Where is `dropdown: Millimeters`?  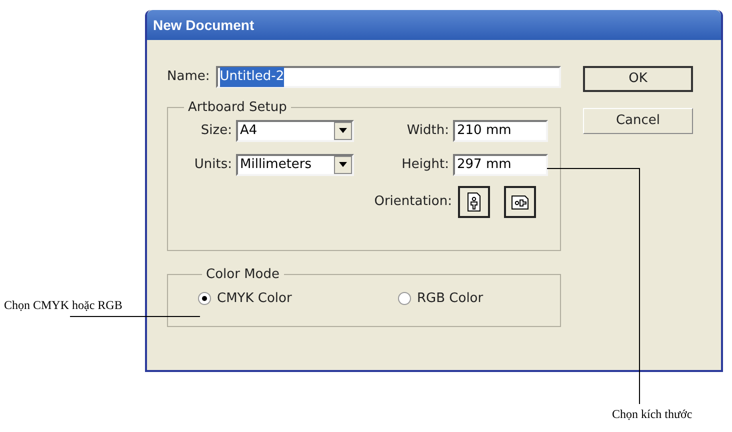 dropdown: Millimeters is located at coordinates (295, 165).